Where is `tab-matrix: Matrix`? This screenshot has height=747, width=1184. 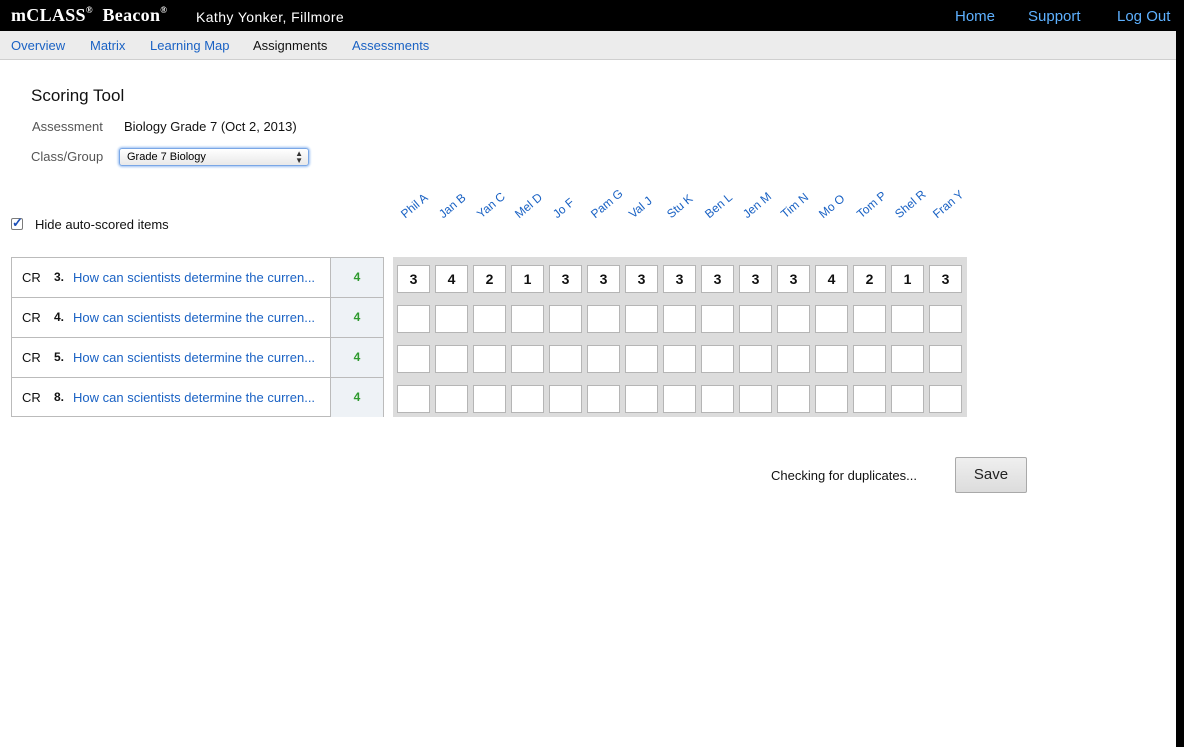 tab-matrix: Matrix is located at coordinates (107, 45).